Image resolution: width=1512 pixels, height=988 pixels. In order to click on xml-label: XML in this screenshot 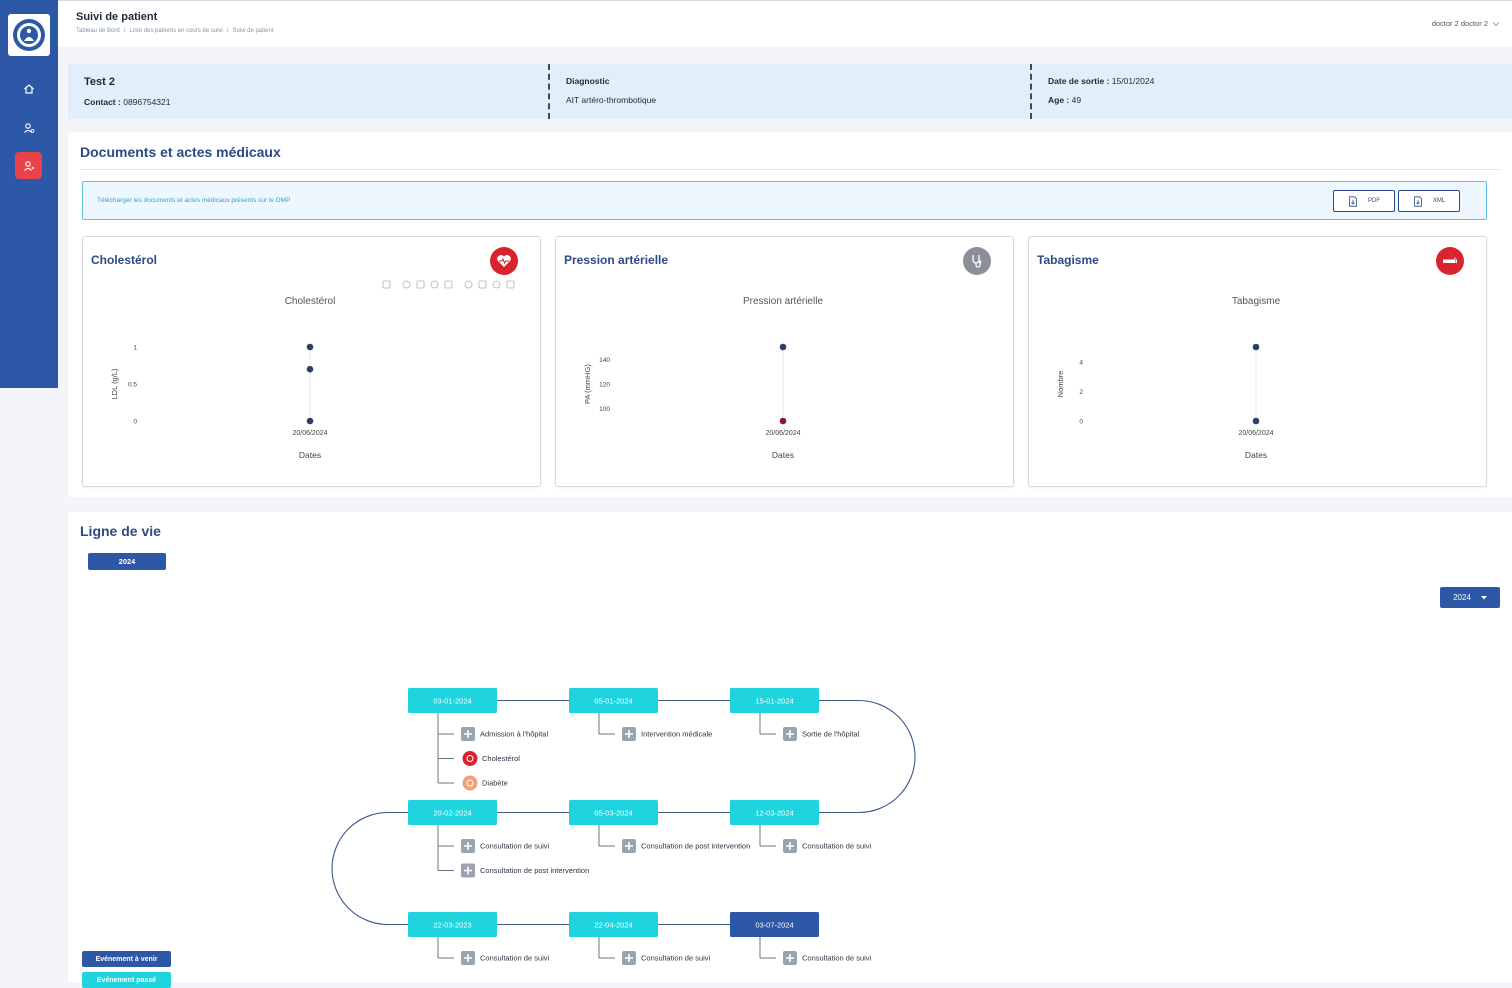, I will do `click(1439, 201)`.